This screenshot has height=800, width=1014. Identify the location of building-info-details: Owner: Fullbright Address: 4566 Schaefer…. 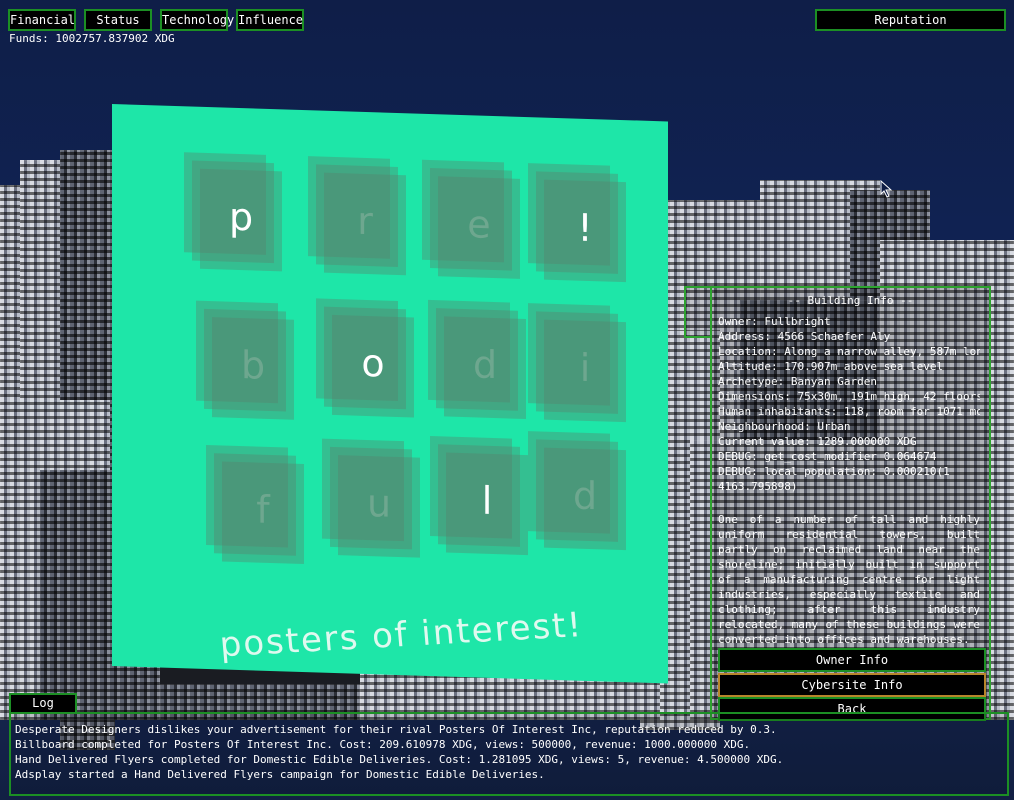
(849, 404).